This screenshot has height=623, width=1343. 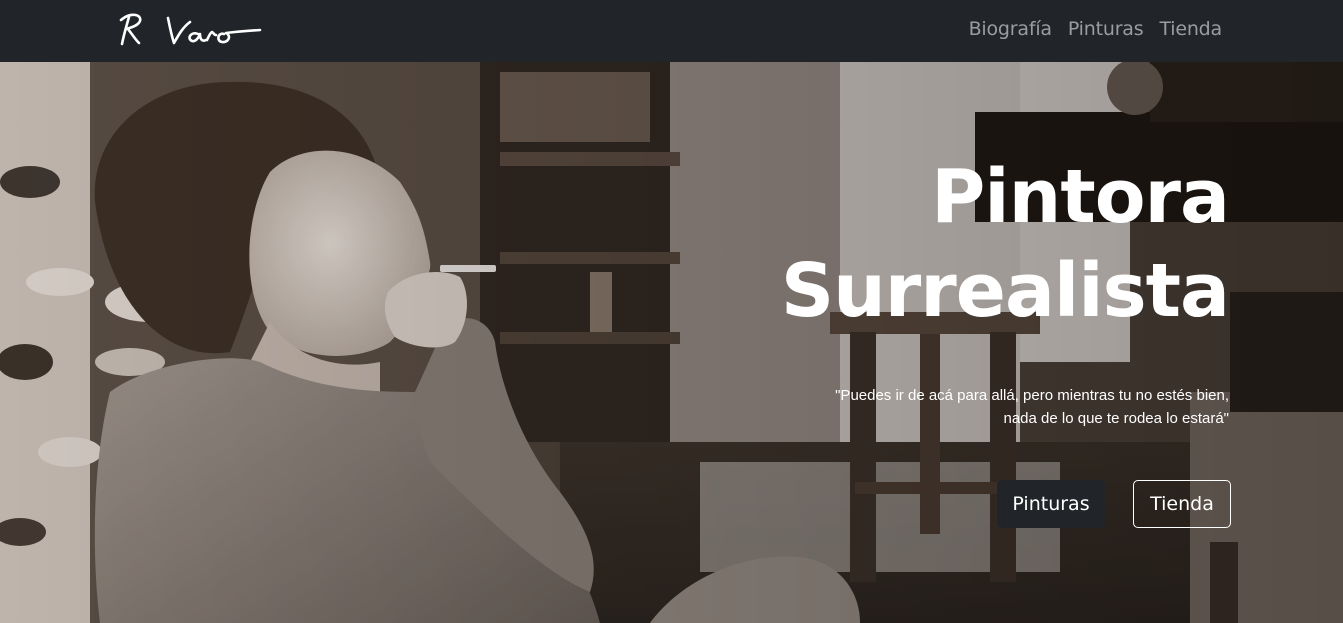 What do you see at coordinates (1106, 29) in the screenshot?
I see `nav-link-pinturas: Pinturas` at bounding box center [1106, 29].